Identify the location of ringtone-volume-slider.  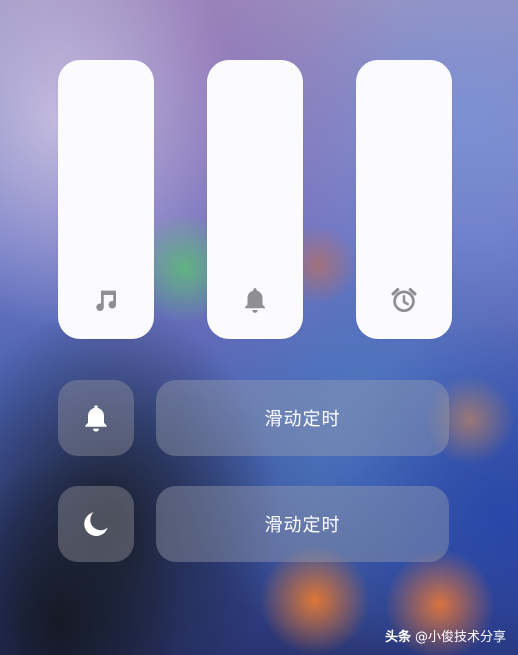
(255, 199).